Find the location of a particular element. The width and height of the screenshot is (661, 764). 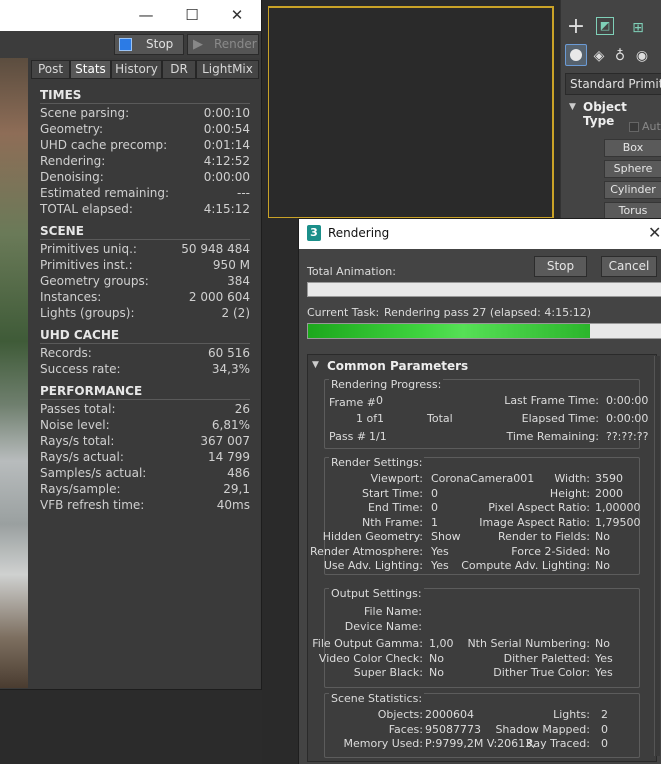

geometry-tab is located at coordinates (576, 55).